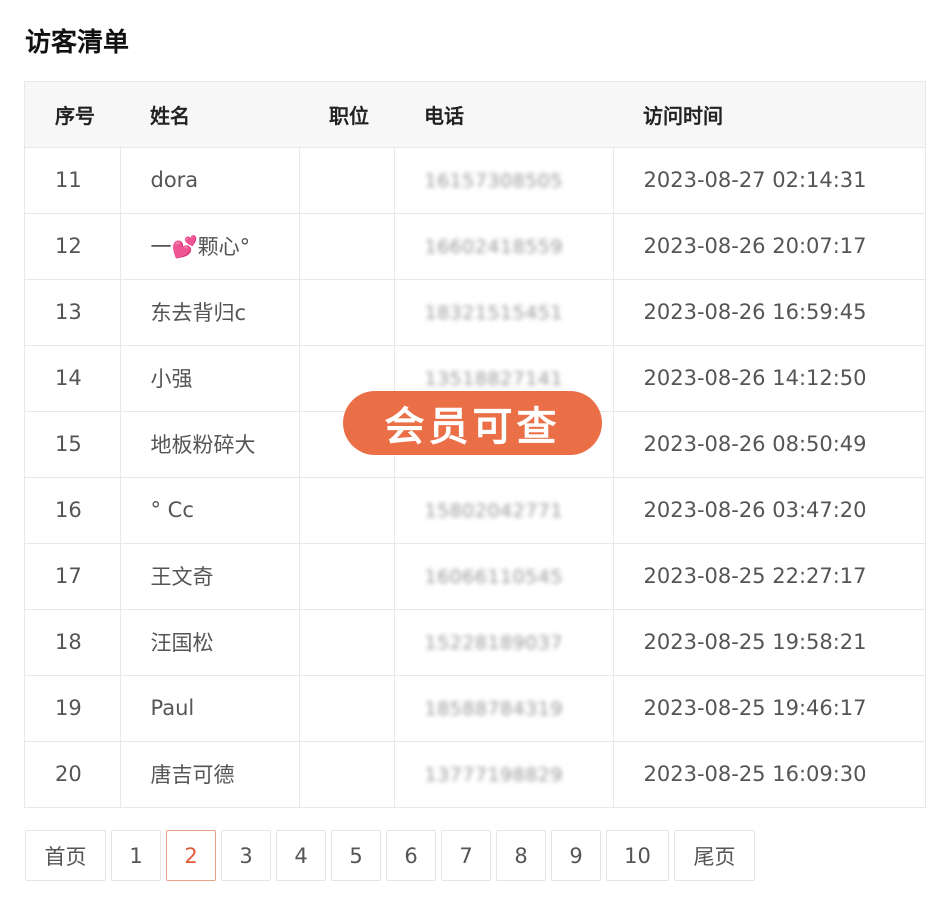 This screenshot has height=909, width=950. Describe the element at coordinates (755, 774) in the screenshot. I see `row-visit-time: 2023-08-25 16:09:30` at that location.